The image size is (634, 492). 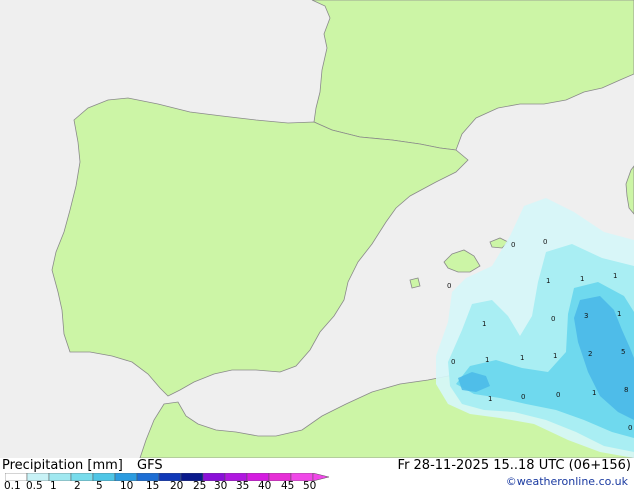 What do you see at coordinates (590, 354) in the screenshot?
I see `svg-text: 2` at bounding box center [590, 354].